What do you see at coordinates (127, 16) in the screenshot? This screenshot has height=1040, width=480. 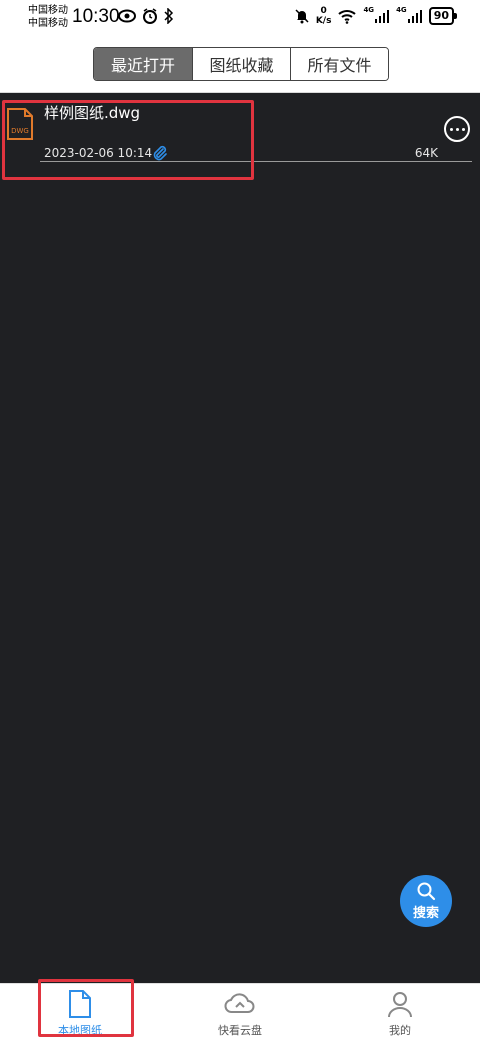 I see `eye-icon` at bounding box center [127, 16].